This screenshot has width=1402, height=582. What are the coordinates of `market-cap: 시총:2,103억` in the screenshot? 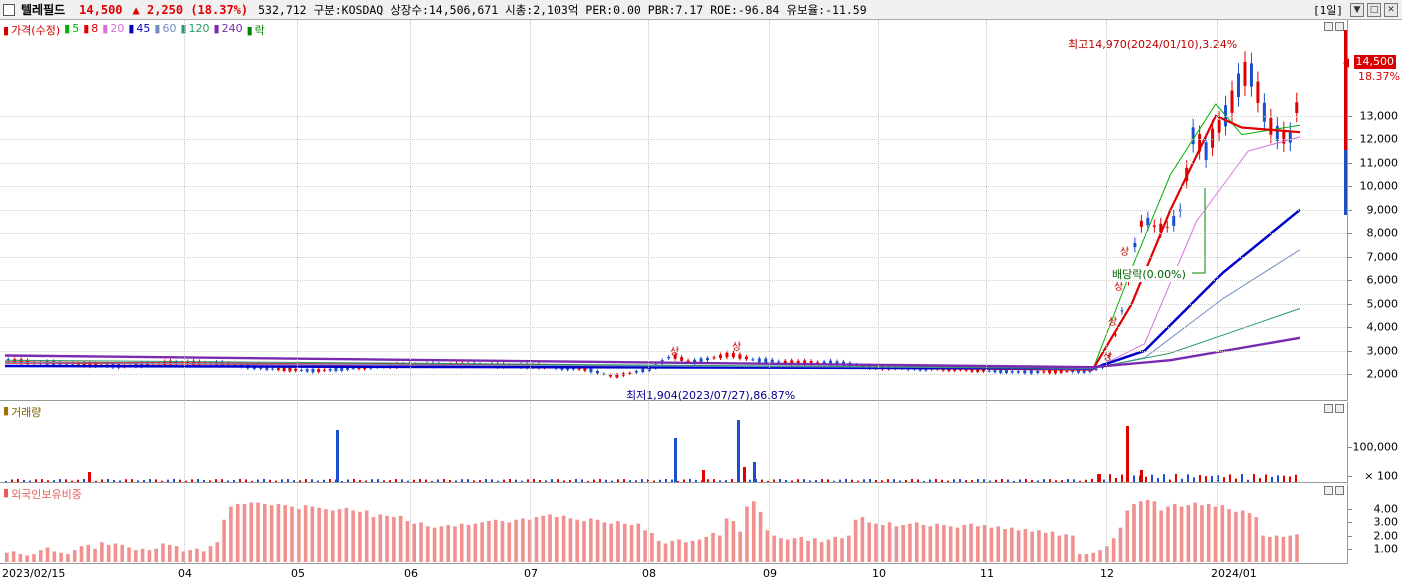 It's located at (542, 9).